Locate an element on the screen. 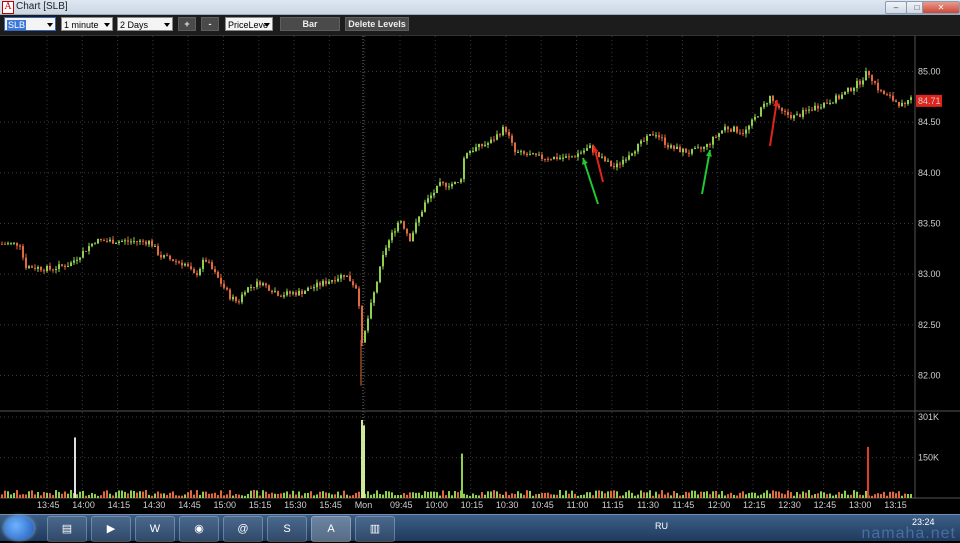 Image resolution: width=960 pixels, height=543 pixels. delete-levels-button: Delete Levels is located at coordinates (377, 24).